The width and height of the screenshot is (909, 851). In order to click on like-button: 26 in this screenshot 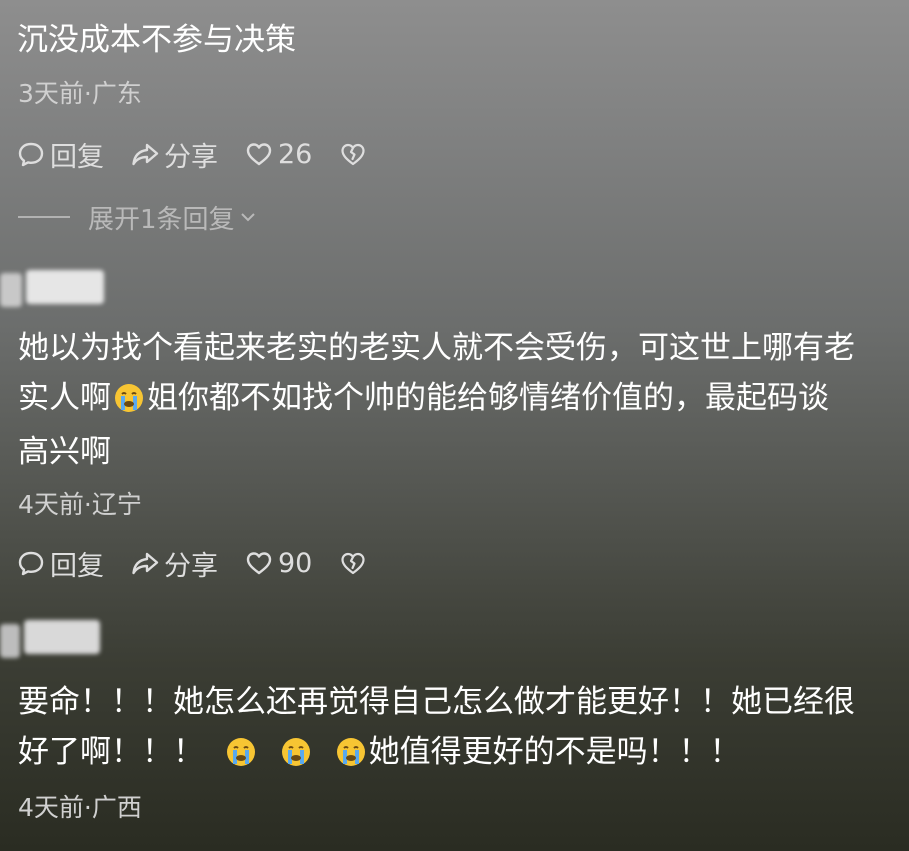, I will do `click(278, 154)`.